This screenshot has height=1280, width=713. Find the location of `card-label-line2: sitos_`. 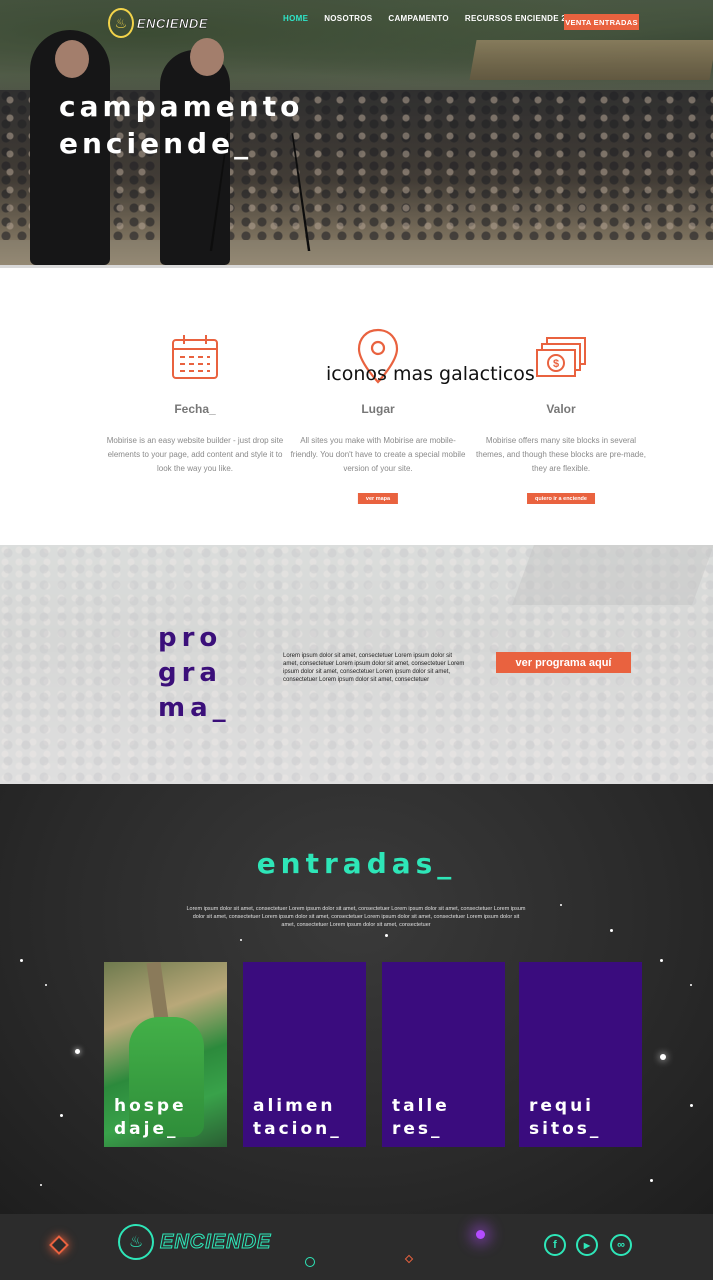

card-label-line2: sitos_ is located at coordinates (565, 1129).